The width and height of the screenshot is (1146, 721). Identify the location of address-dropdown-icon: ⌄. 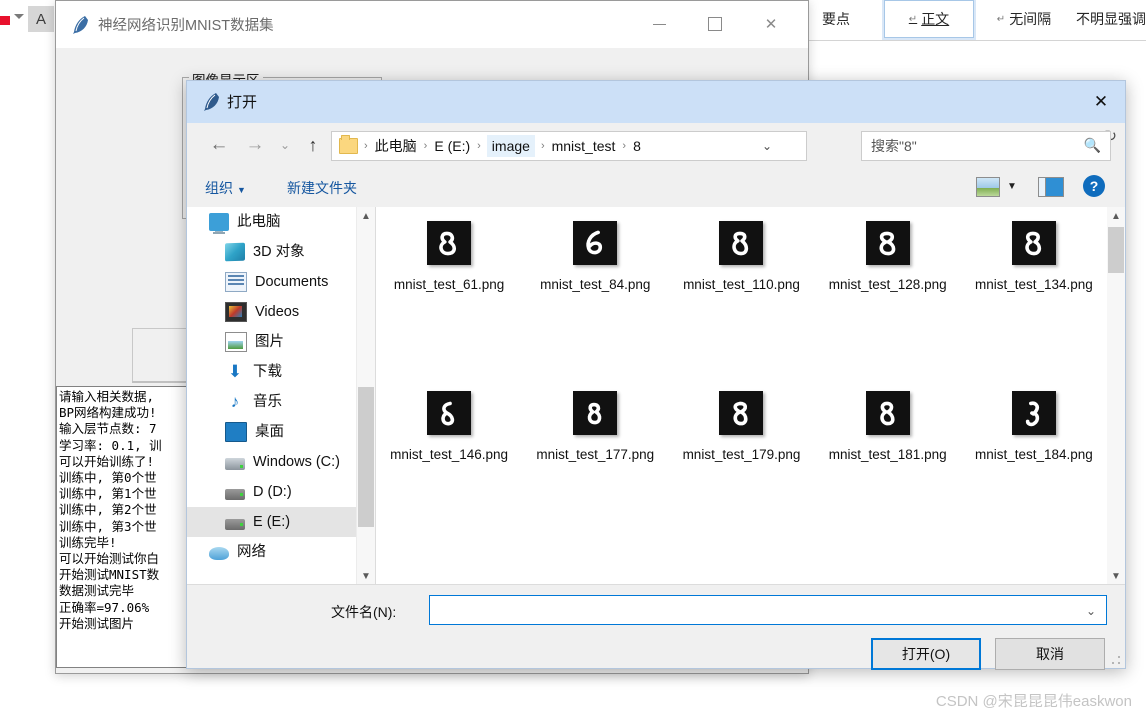
(767, 146).